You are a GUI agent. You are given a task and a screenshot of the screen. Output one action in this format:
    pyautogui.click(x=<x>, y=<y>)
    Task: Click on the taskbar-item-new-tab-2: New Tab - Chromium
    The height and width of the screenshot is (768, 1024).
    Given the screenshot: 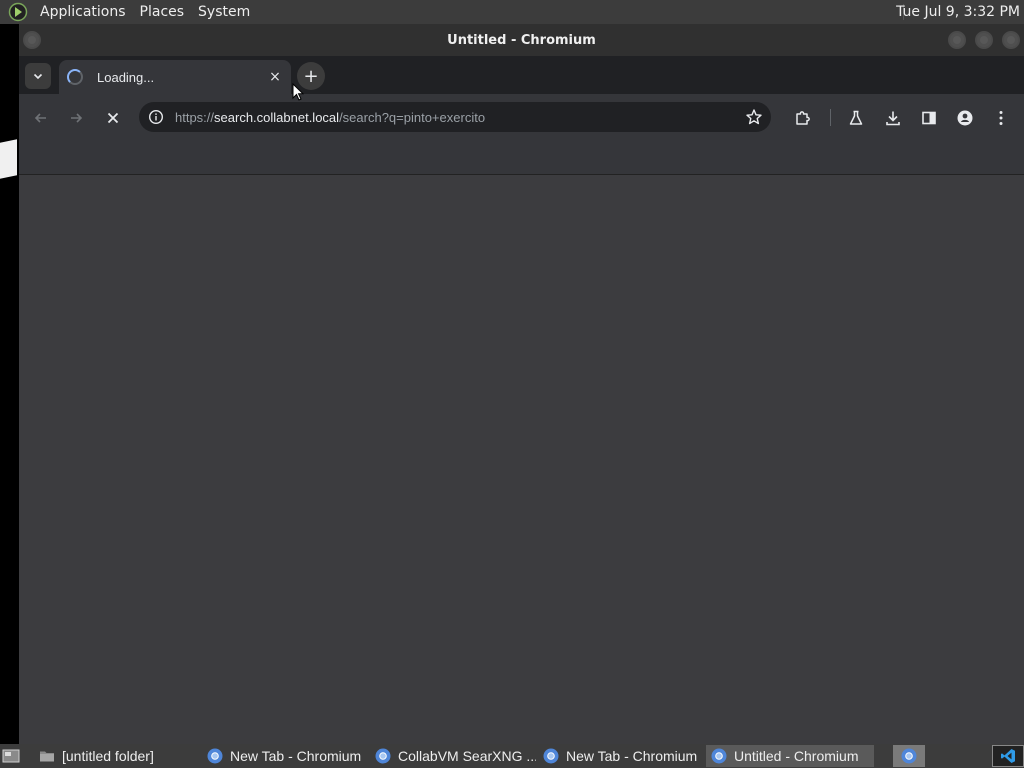 What is the action you would take?
    pyautogui.click(x=621, y=756)
    